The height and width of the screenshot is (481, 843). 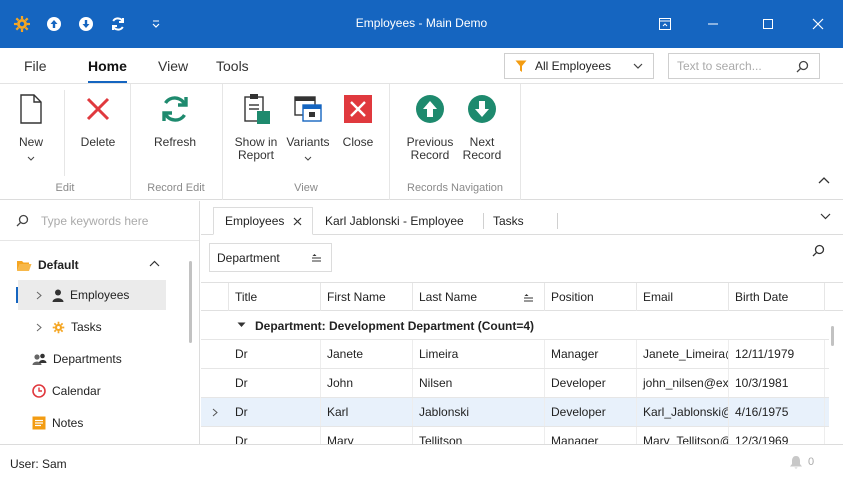 I want to click on sidebar-item-label: Notes, so click(x=68, y=423).